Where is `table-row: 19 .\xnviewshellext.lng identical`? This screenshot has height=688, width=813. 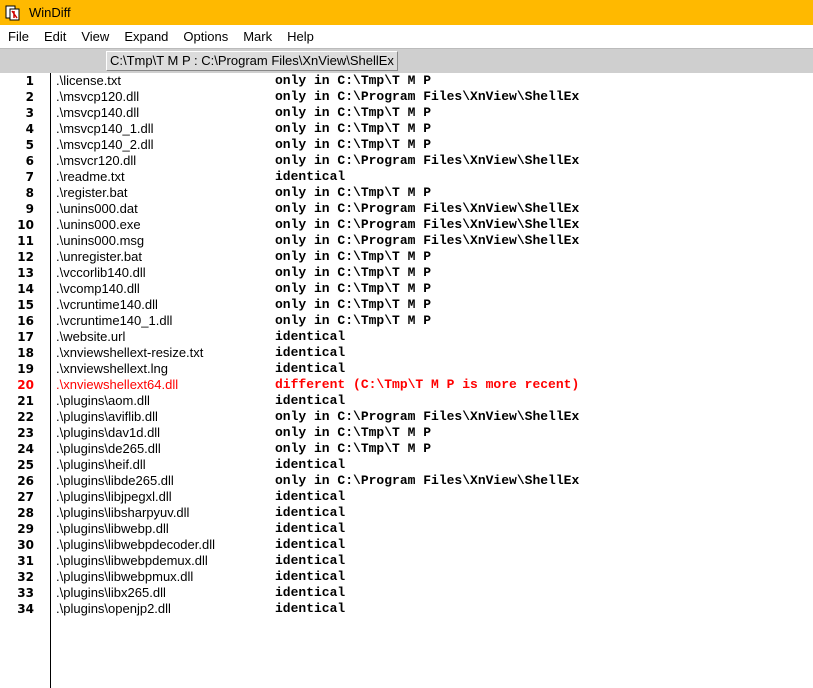
table-row: 19 .\xnviewshellext.lng identical is located at coordinates (406, 369).